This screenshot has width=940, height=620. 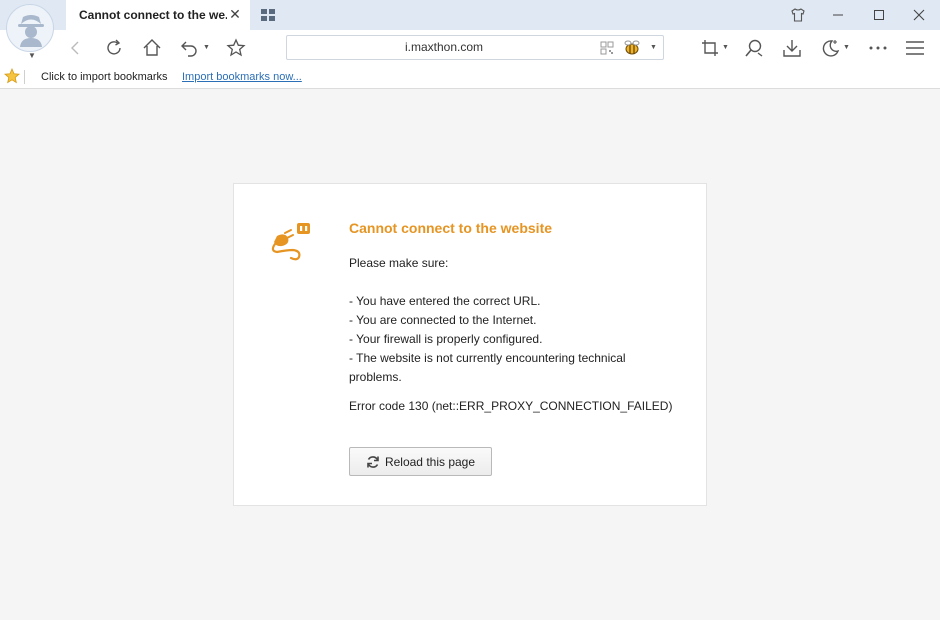 What do you see at coordinates (373, 461) in the screenshot?
I see `reload-icon` at bounding box center [373, 461].